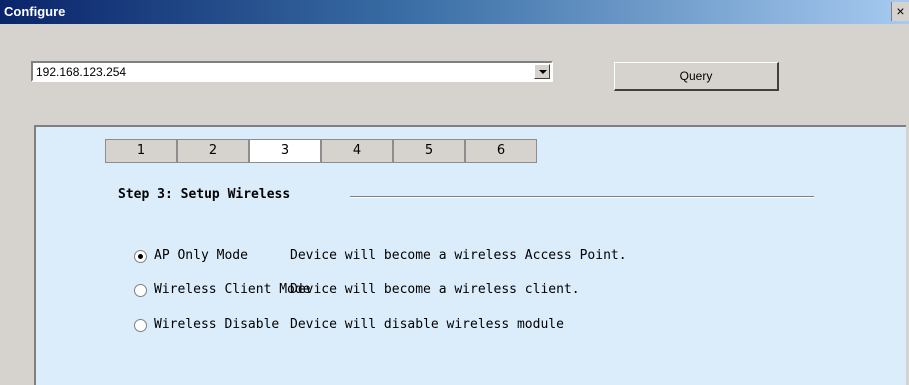 This screenshot has width=909, height=385. I want to click on option-description: Device will disable wireless module, so click(427, 324).